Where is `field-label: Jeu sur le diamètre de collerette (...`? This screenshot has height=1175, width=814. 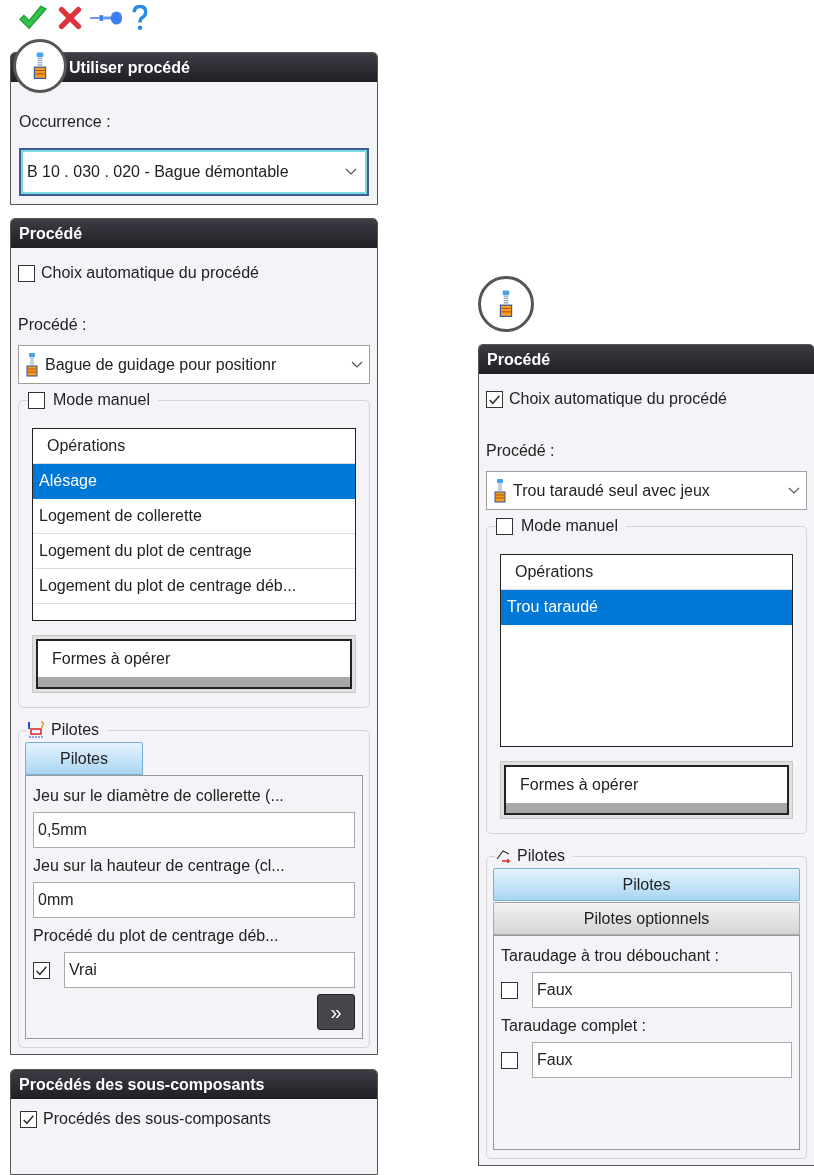 field-label: Jeu sur le diamètre de collerette (... is located at coordinates (159, 796).